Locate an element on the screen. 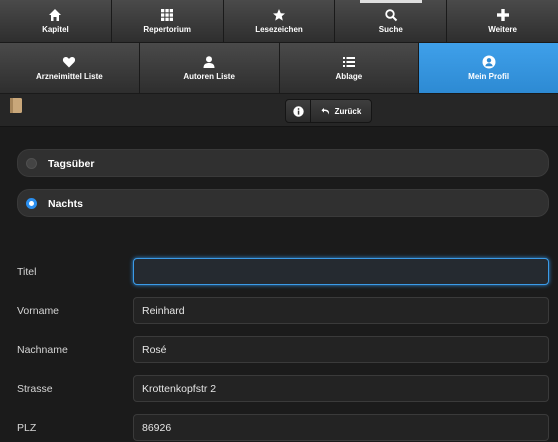 The image size is (558, 442). tab-ablage: Ablage is located at coordinates (349, 68).